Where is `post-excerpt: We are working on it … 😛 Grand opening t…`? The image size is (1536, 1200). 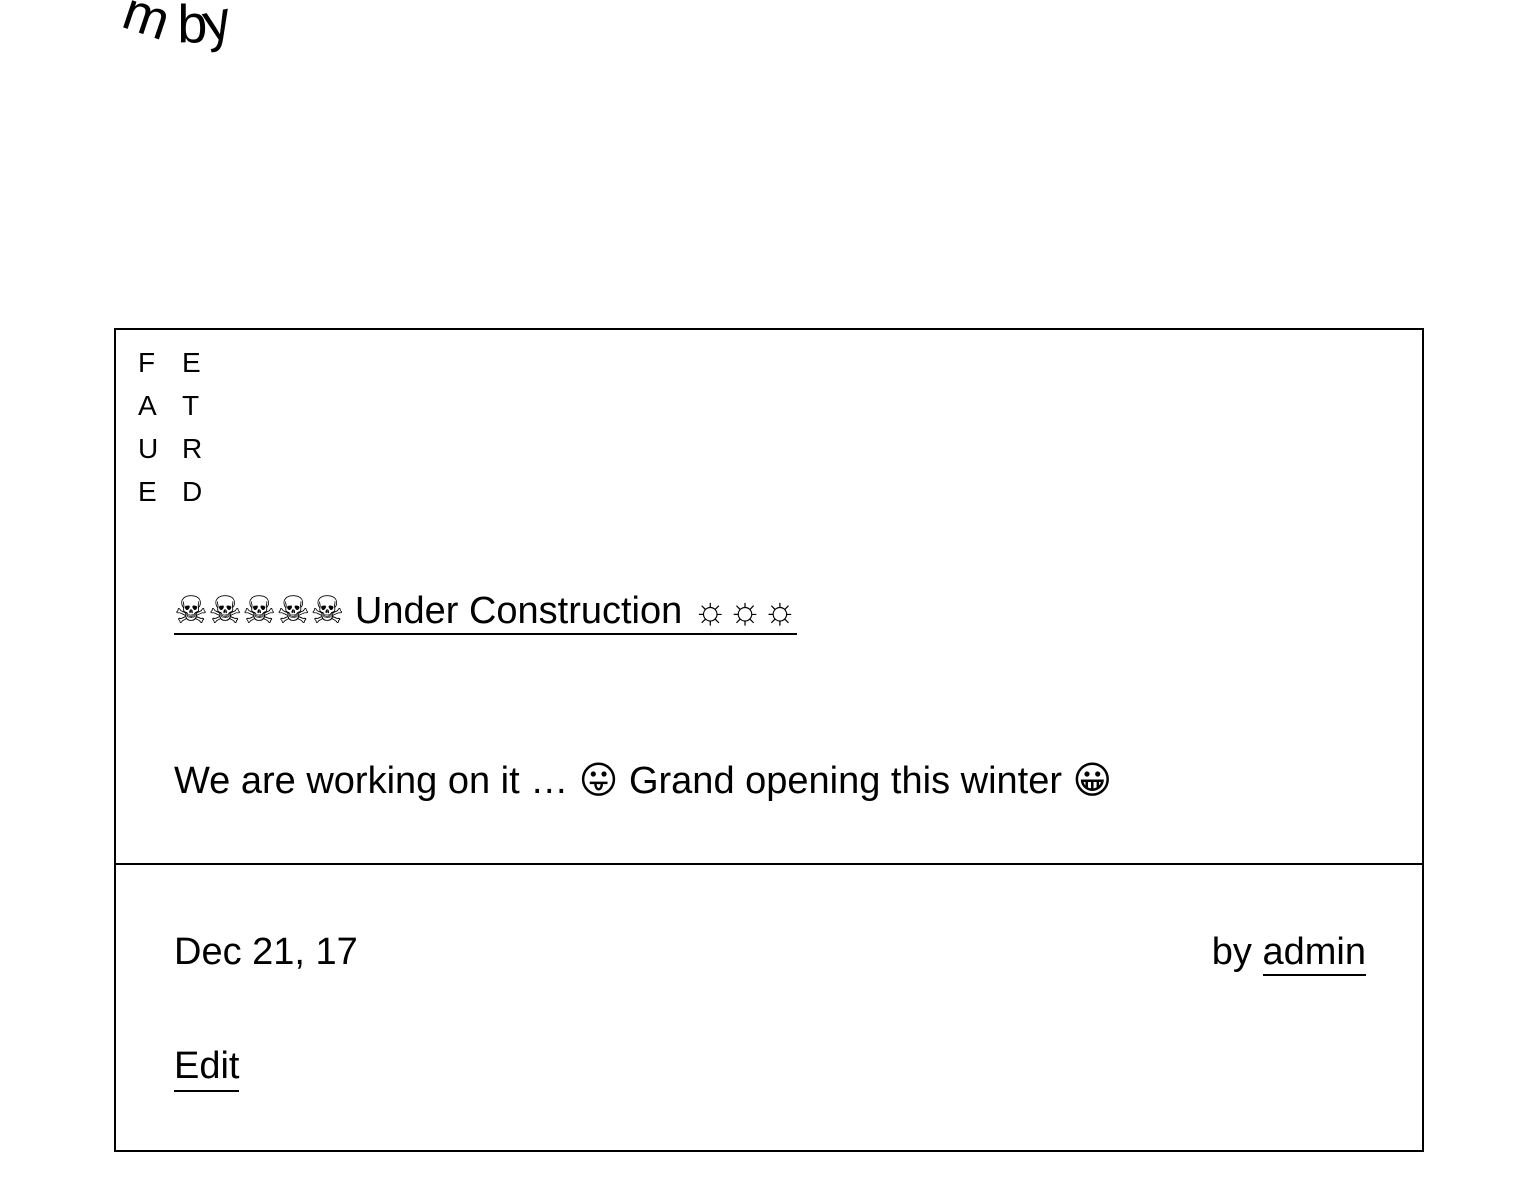 post-excerpt: We are working on it … 😛 Grand opening t… is located at coordinates (643, 781).